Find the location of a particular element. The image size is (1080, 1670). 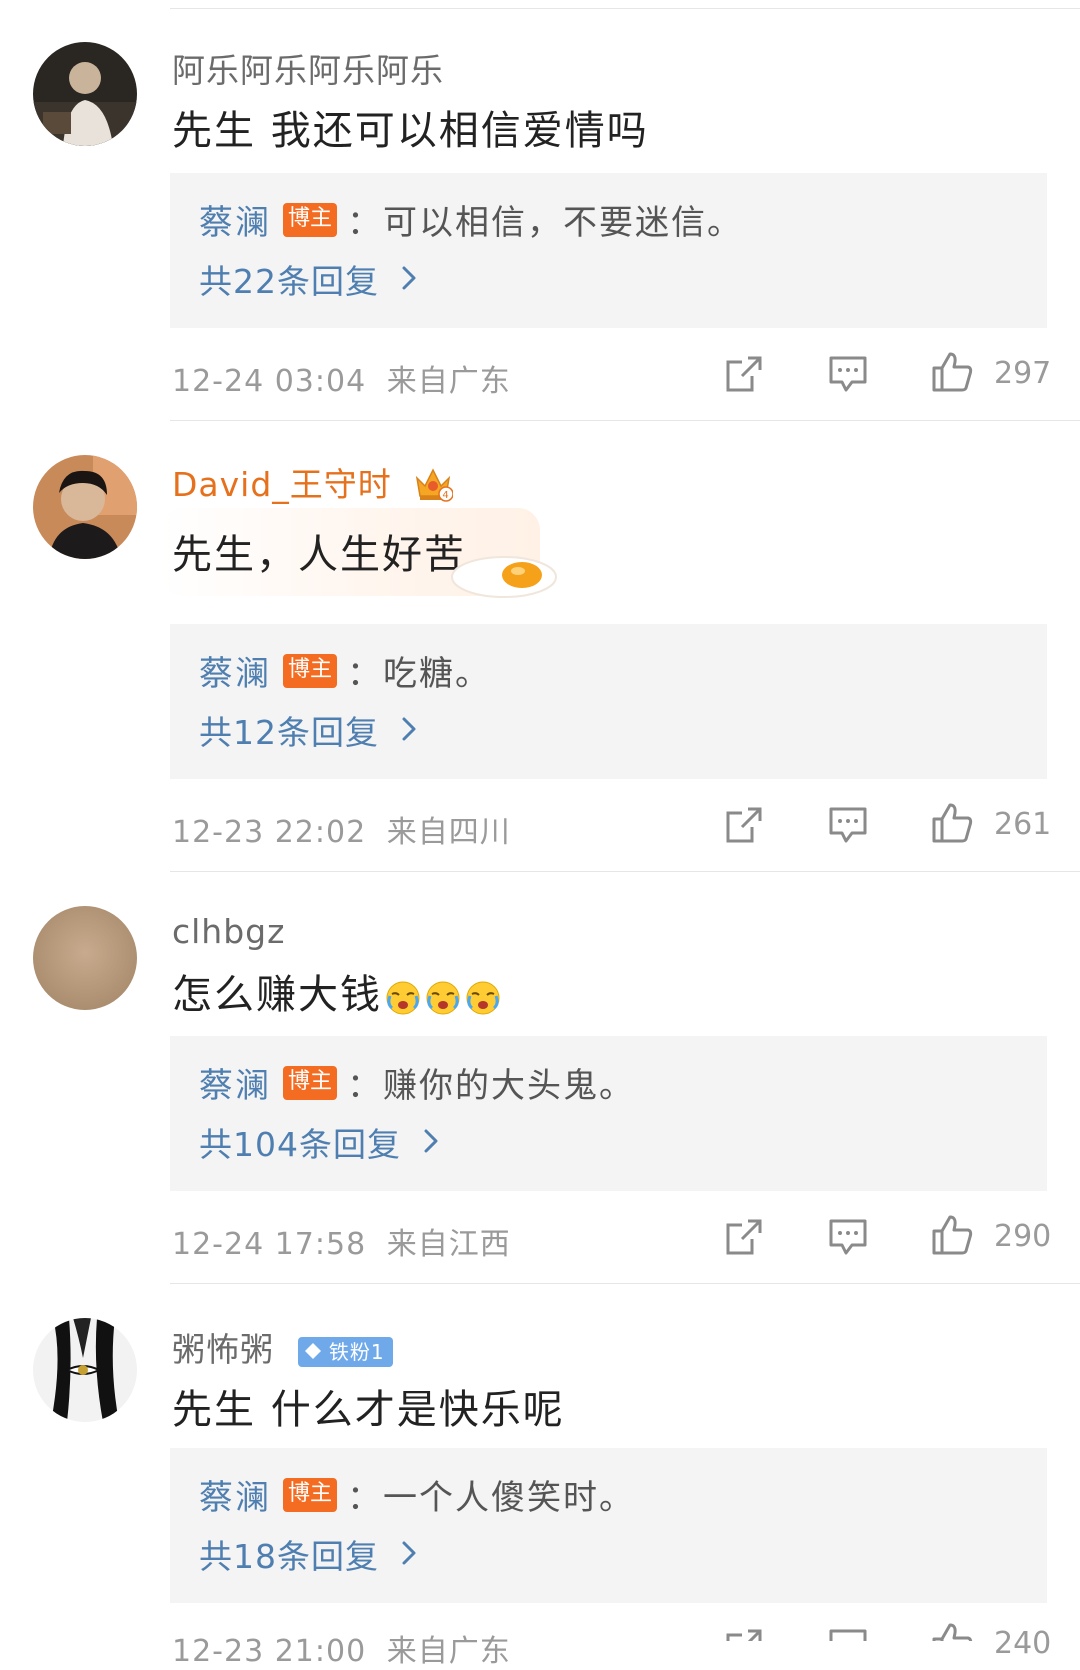

comment-time: 12-24 03:04 is located at coordinates (269, 381).